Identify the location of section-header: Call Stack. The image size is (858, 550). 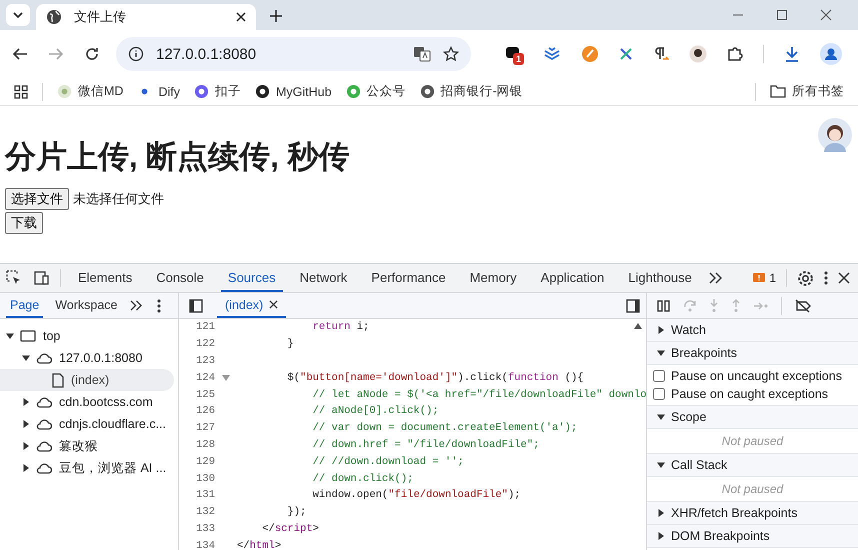
(752, 465).